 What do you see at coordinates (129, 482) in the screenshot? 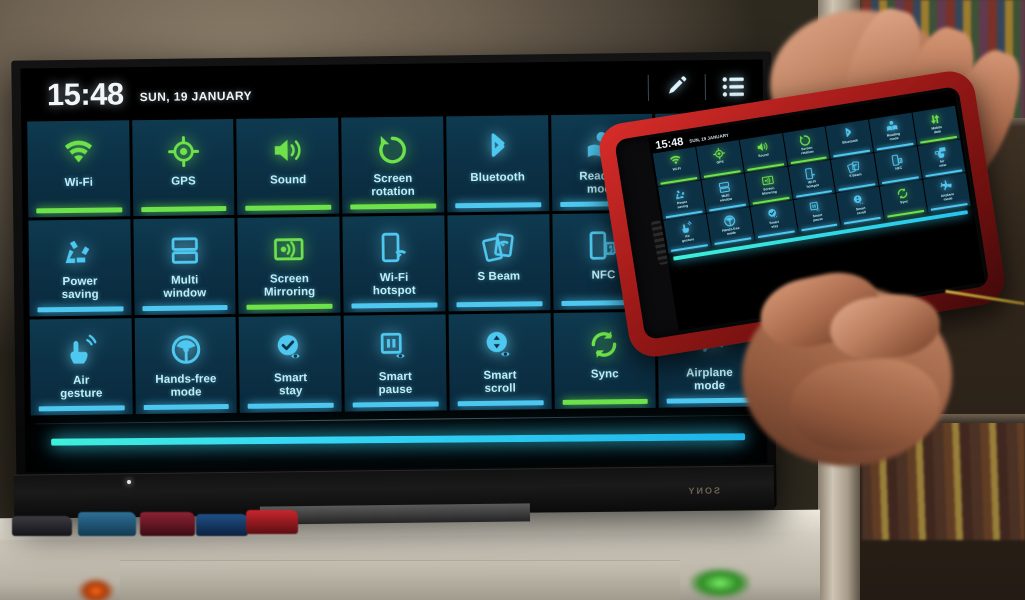
I see `tv-power-led` at bounding box center [129, 482].